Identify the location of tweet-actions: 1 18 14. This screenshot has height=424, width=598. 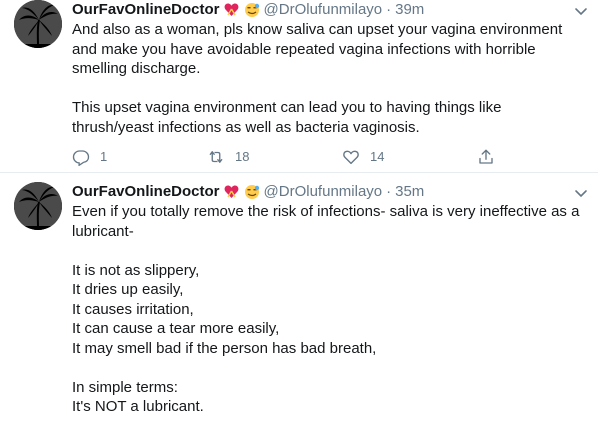
(292, 157).